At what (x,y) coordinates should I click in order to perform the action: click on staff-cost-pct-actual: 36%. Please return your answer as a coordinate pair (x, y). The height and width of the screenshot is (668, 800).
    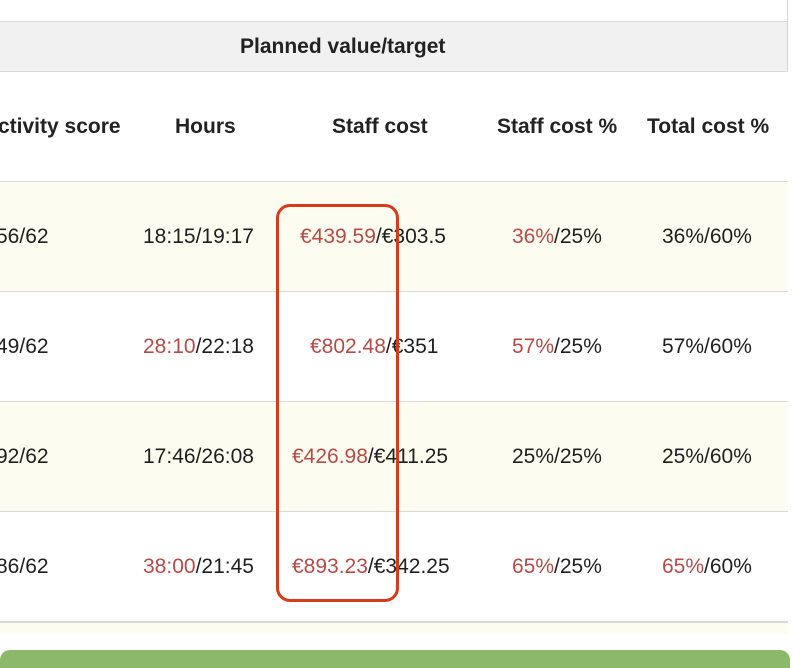
    Looking at the image, I should click on (533, 236).